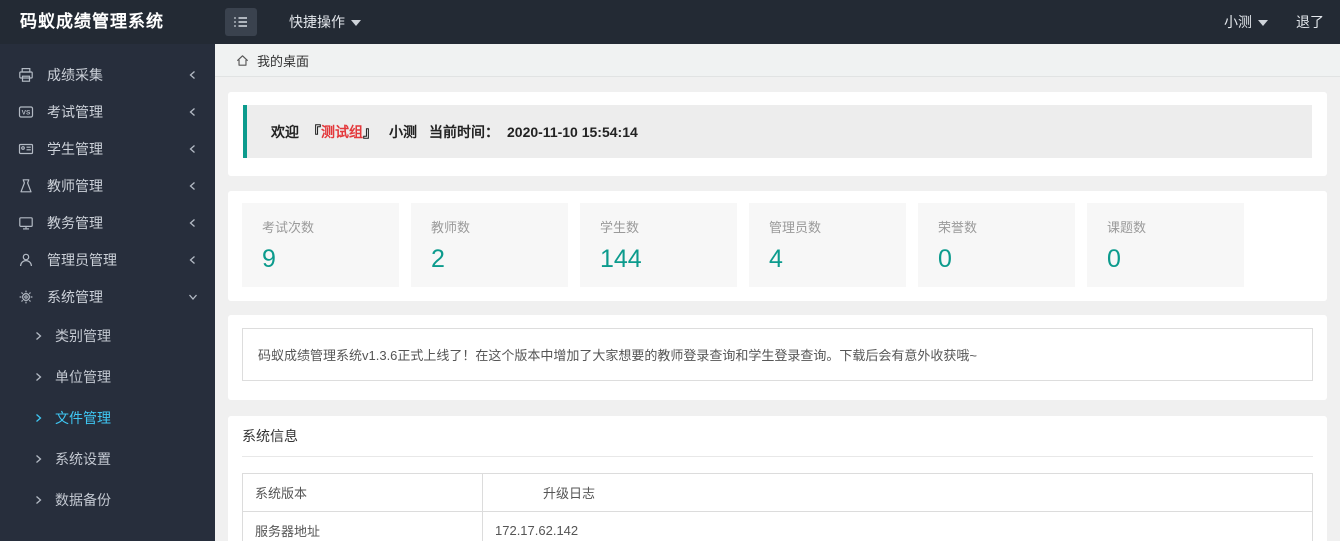 The width and height of the screenshot is (1340, 541). Describe the element at coordinates (489, 245) in the screenshot. I see `stat-card-teacher-count: 教师数 2` at that location.